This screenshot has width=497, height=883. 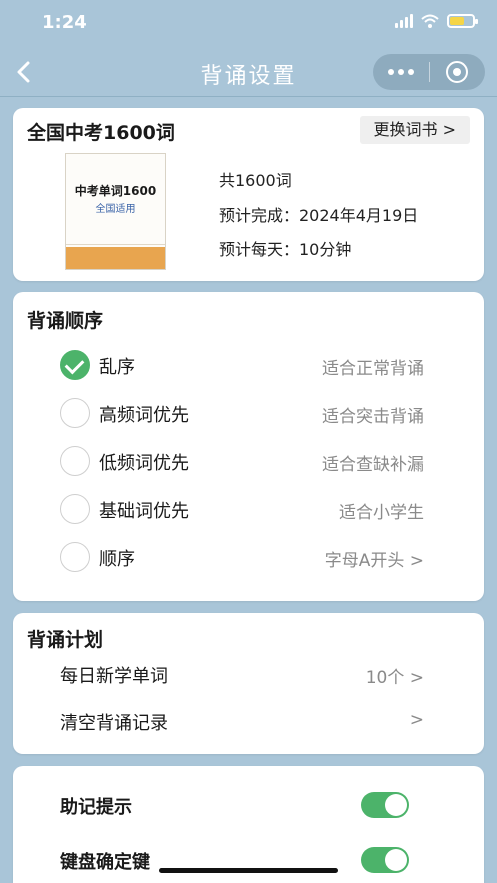 I want to click on cover-band, so click(x=115, y=258).